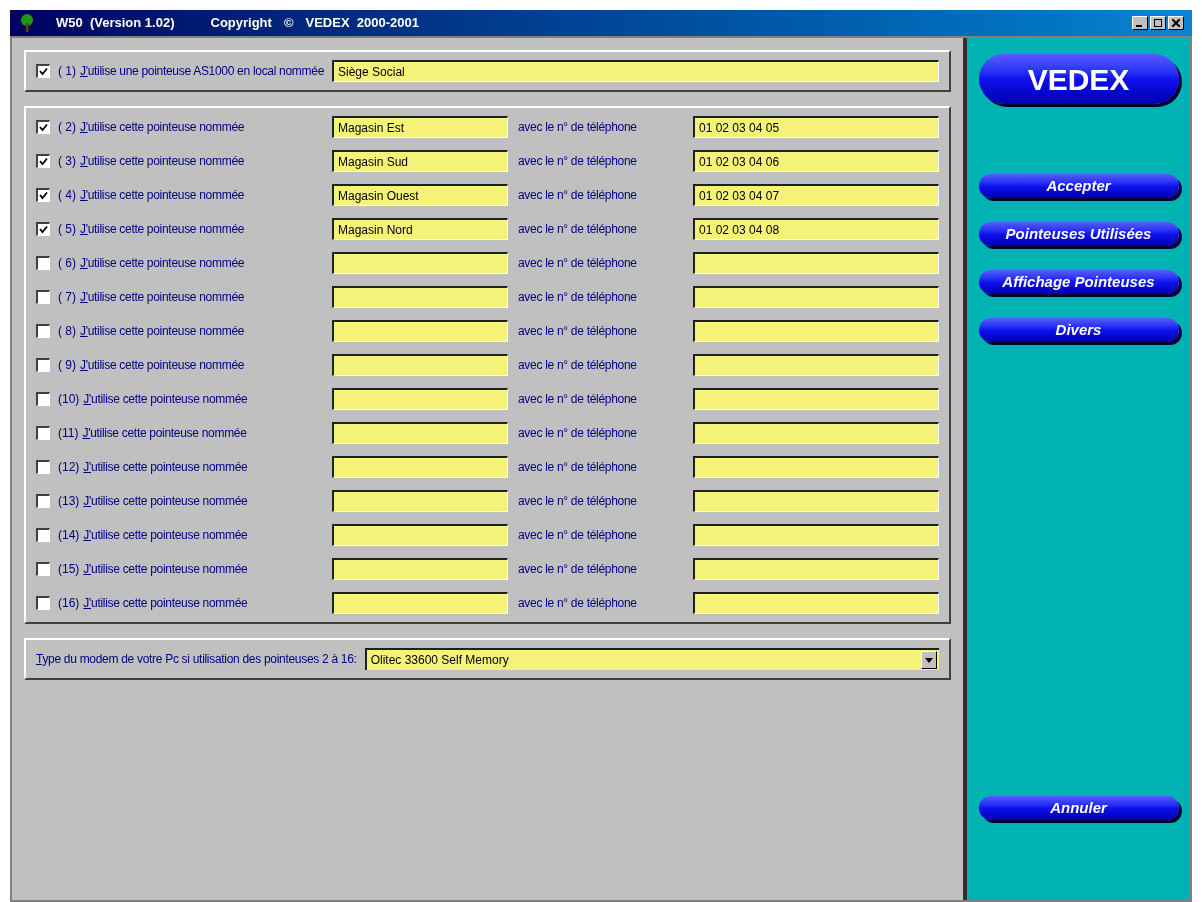 Image resolution: width=1202 pixels, height=902 pixels. Describe the element at coordinates (69, 501) in the screenshot. I see `row-number: (13)` at that location.